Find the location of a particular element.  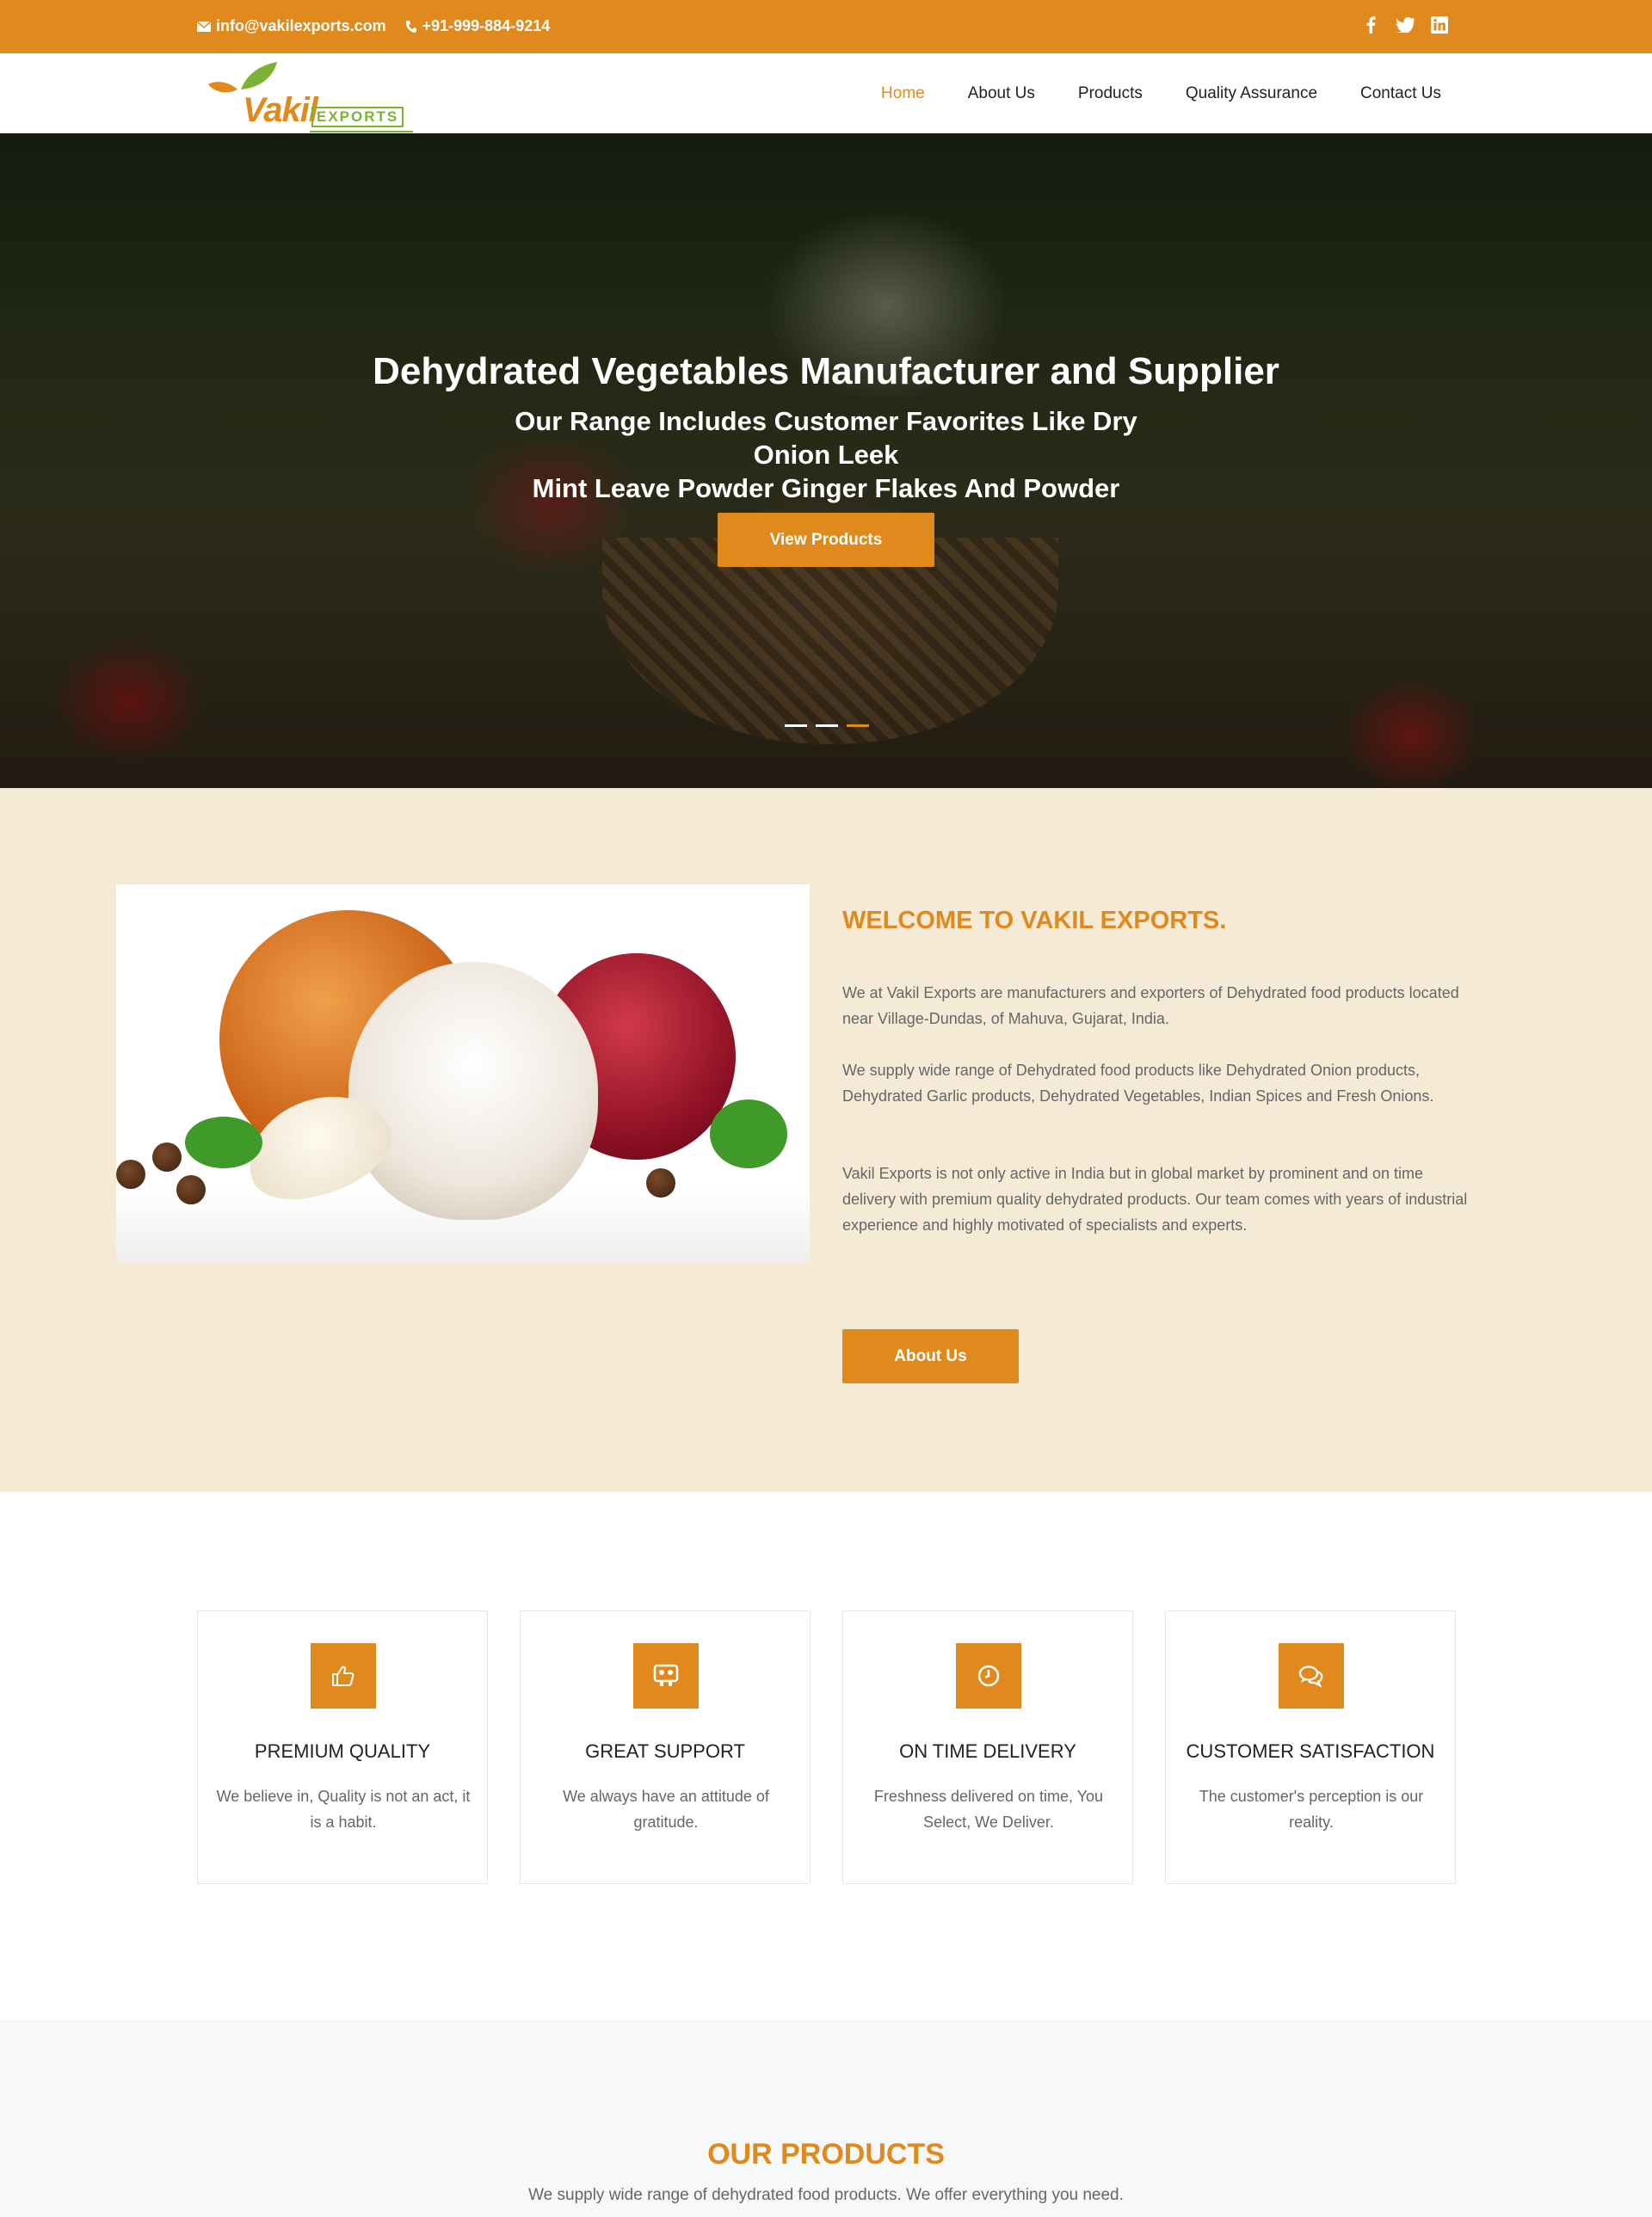

chat-icon is located at coordinates (1311, 1676).